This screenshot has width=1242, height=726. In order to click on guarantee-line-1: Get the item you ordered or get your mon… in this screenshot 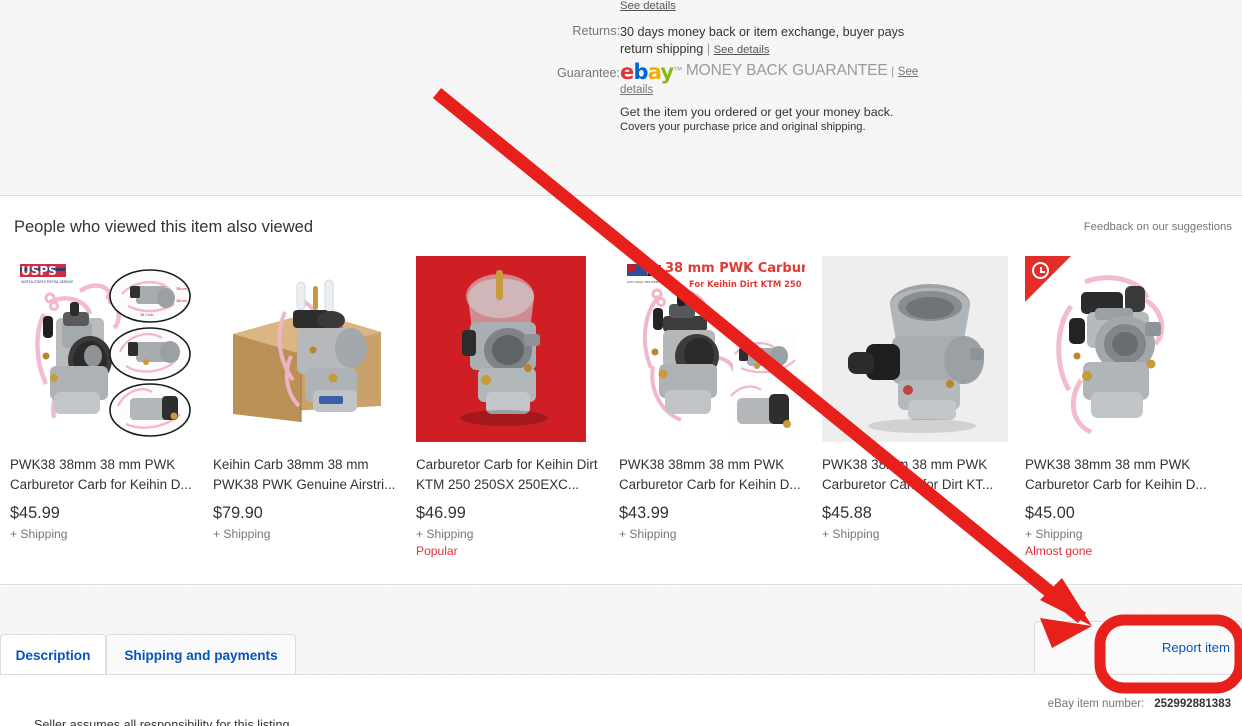, I will do `click(757, 112)`.